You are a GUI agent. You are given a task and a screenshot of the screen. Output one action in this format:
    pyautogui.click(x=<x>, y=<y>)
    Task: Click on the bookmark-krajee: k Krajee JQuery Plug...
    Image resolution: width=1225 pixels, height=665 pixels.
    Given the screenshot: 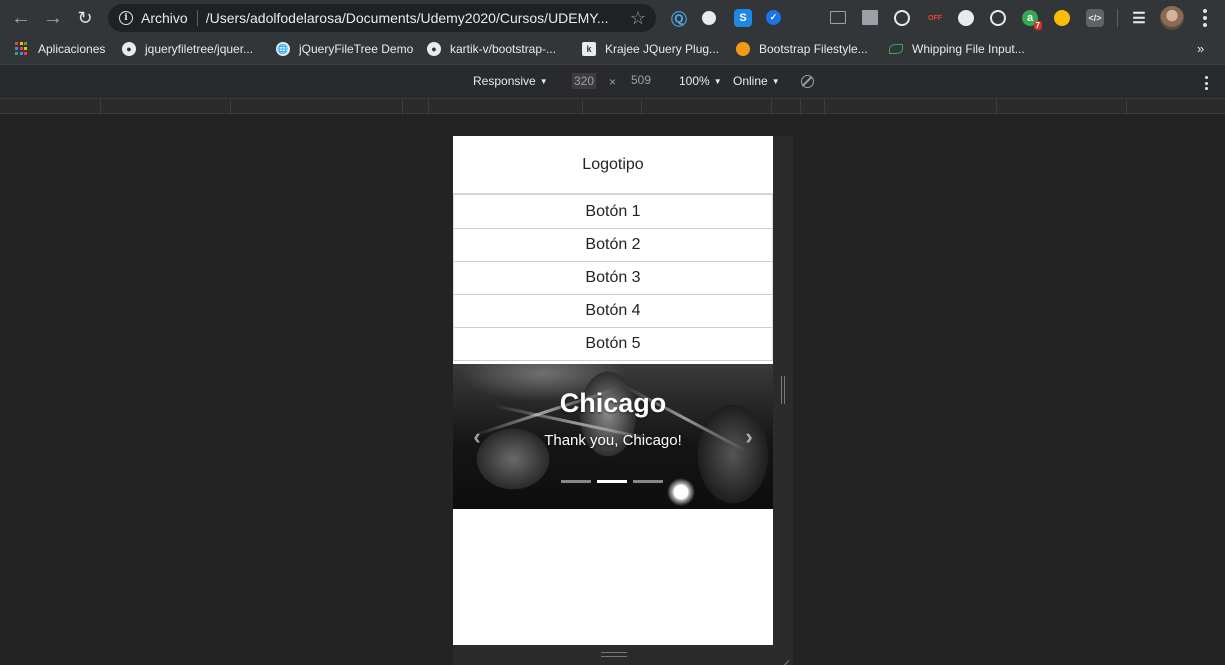 What is the action you would take?
    pyautogui.click(x=650, y=49)
    